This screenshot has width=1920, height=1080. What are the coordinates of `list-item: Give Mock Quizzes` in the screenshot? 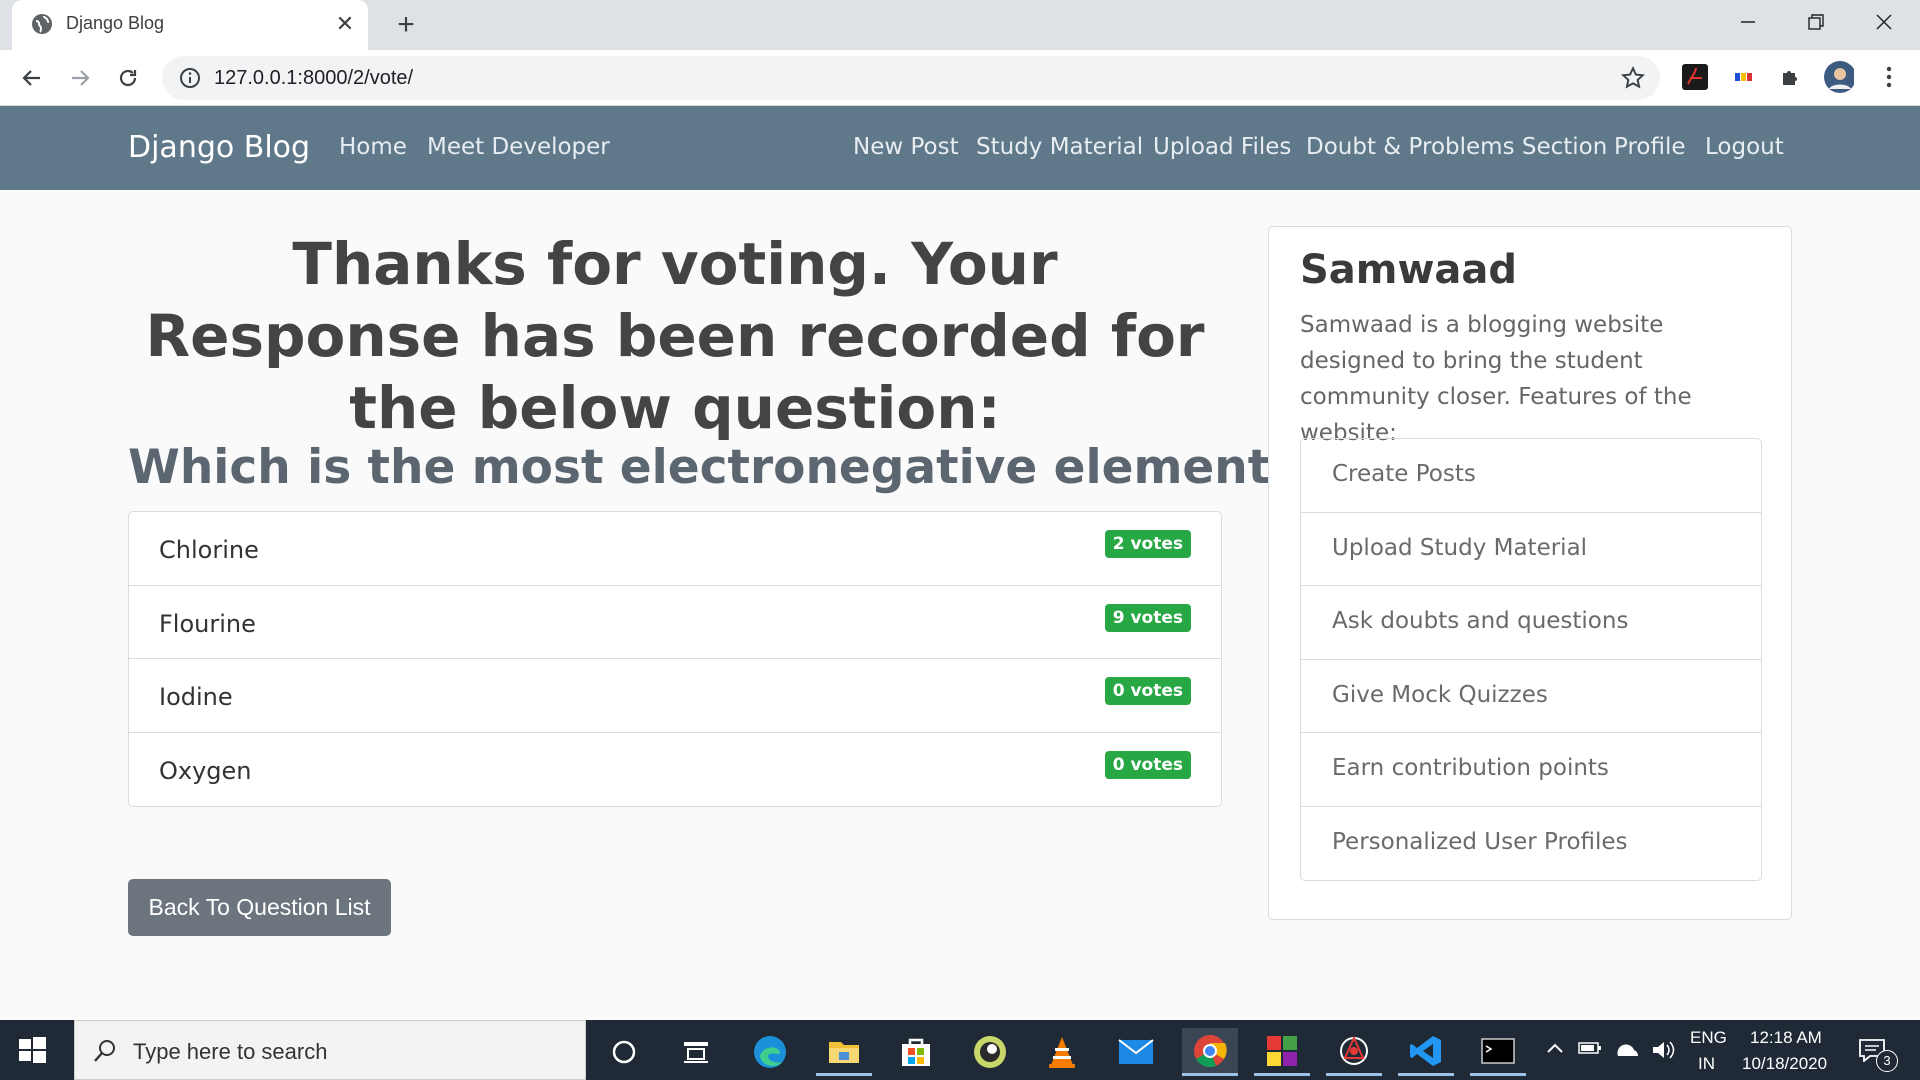 It's located at (1531, 696).